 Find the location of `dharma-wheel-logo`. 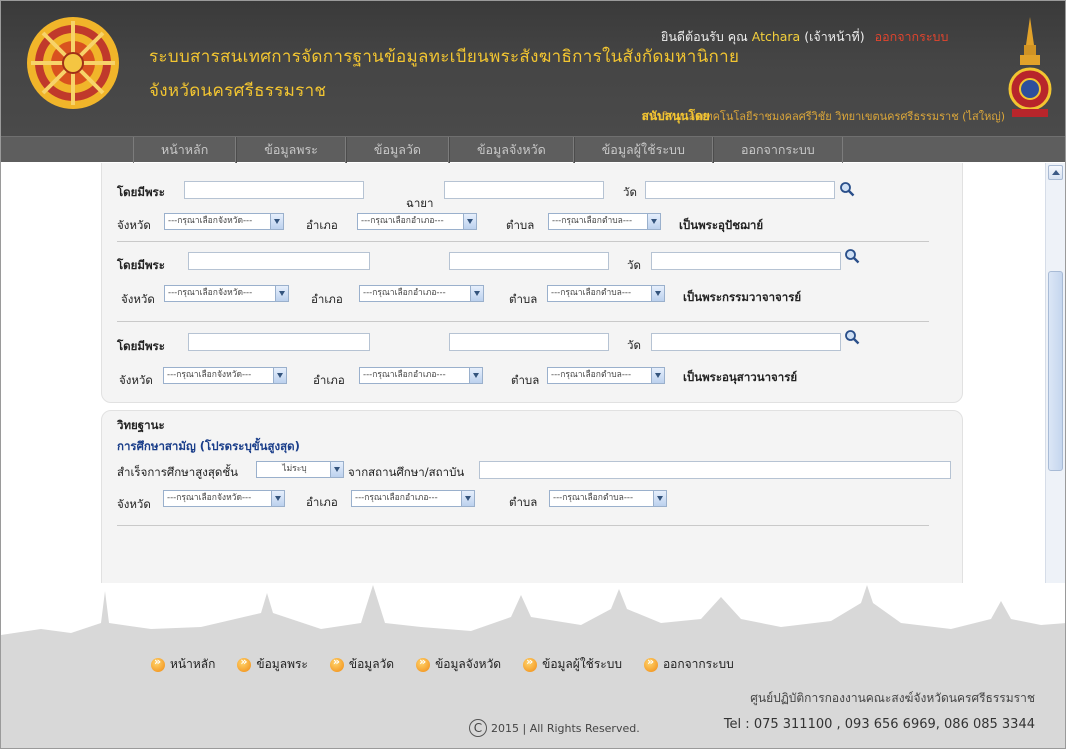

dharma-wheel-logo is located at coordinates (73, 63).